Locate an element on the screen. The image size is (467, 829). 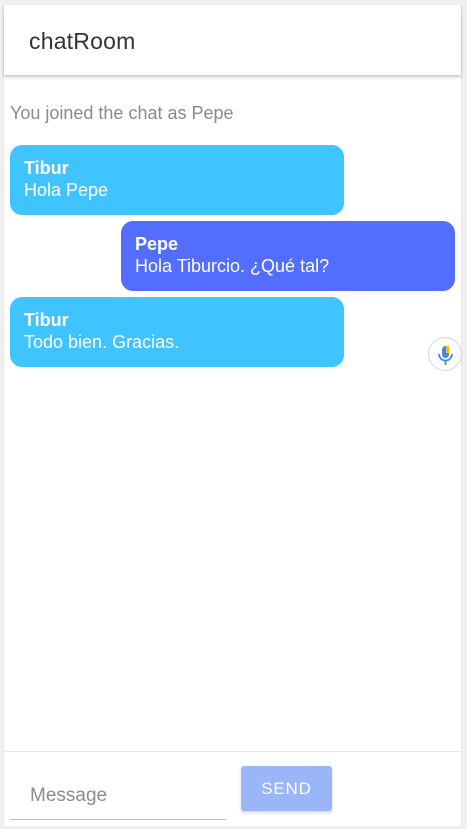
microphone-icon is located at coordinates (445, 354).